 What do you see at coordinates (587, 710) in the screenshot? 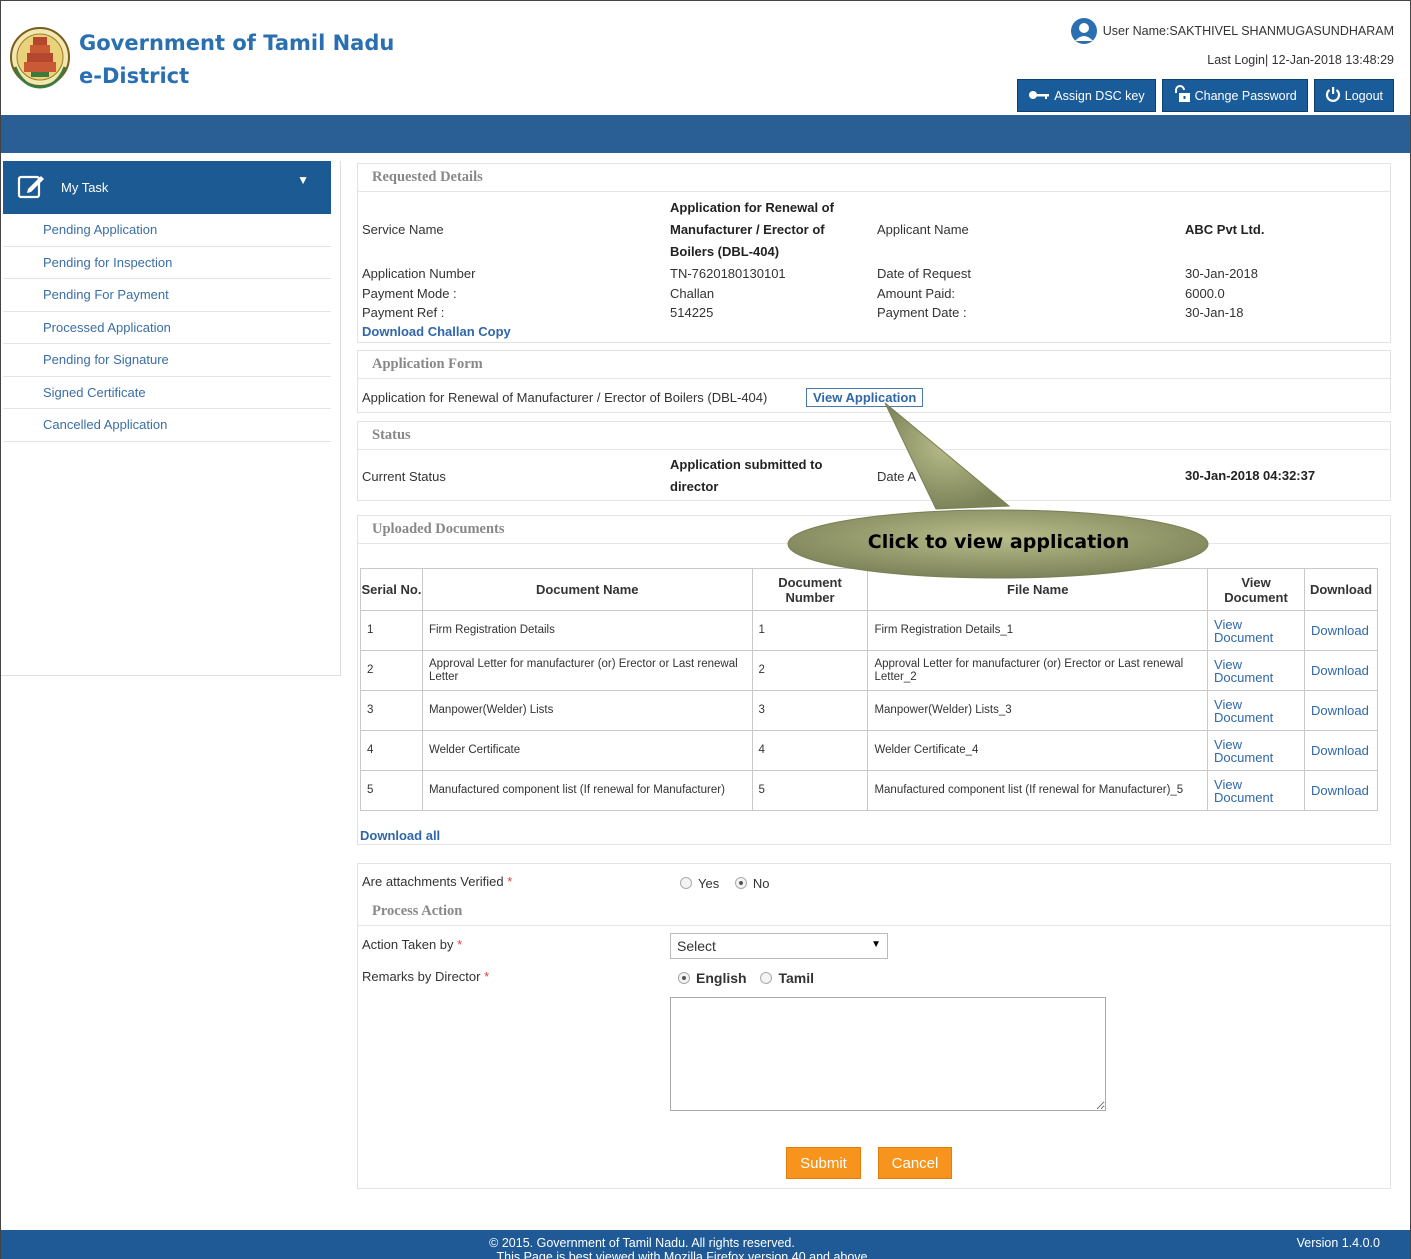
I see `cell-document-name: Manpower(Welder) Lists` at bounding box center [587, 710].